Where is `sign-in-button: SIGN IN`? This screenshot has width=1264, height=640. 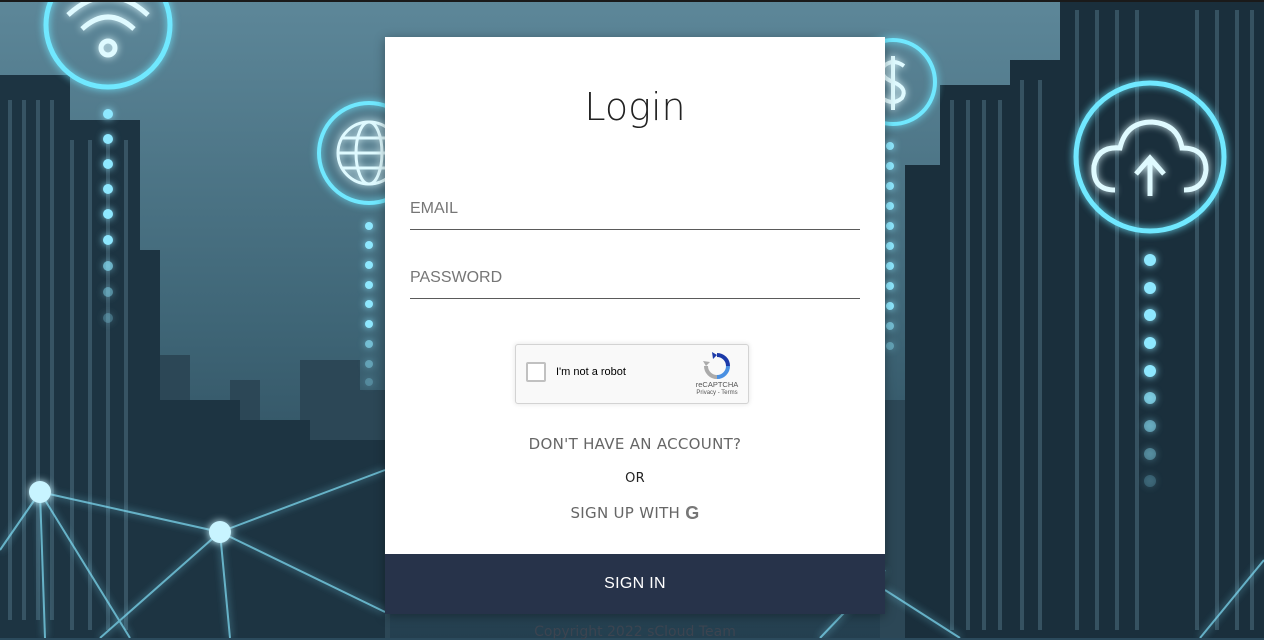
sign-in-button: SIGN IN is located at coordinates (635, 584).